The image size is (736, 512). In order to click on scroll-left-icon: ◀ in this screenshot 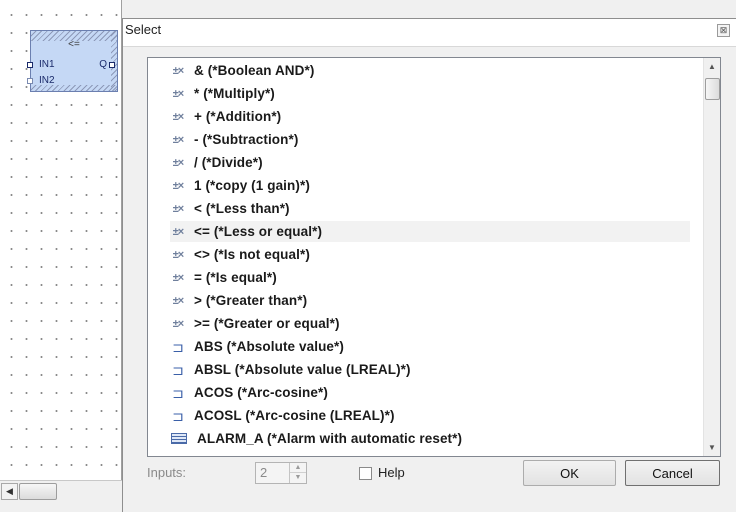, I will do `click(9, 491)`.